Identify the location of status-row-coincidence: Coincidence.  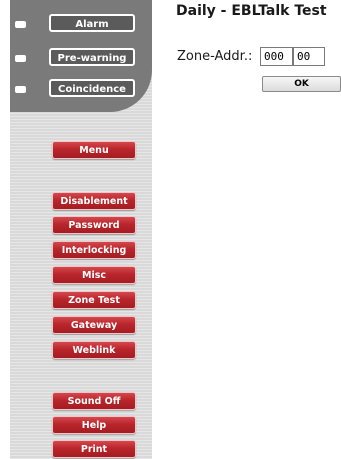
(81, 89).